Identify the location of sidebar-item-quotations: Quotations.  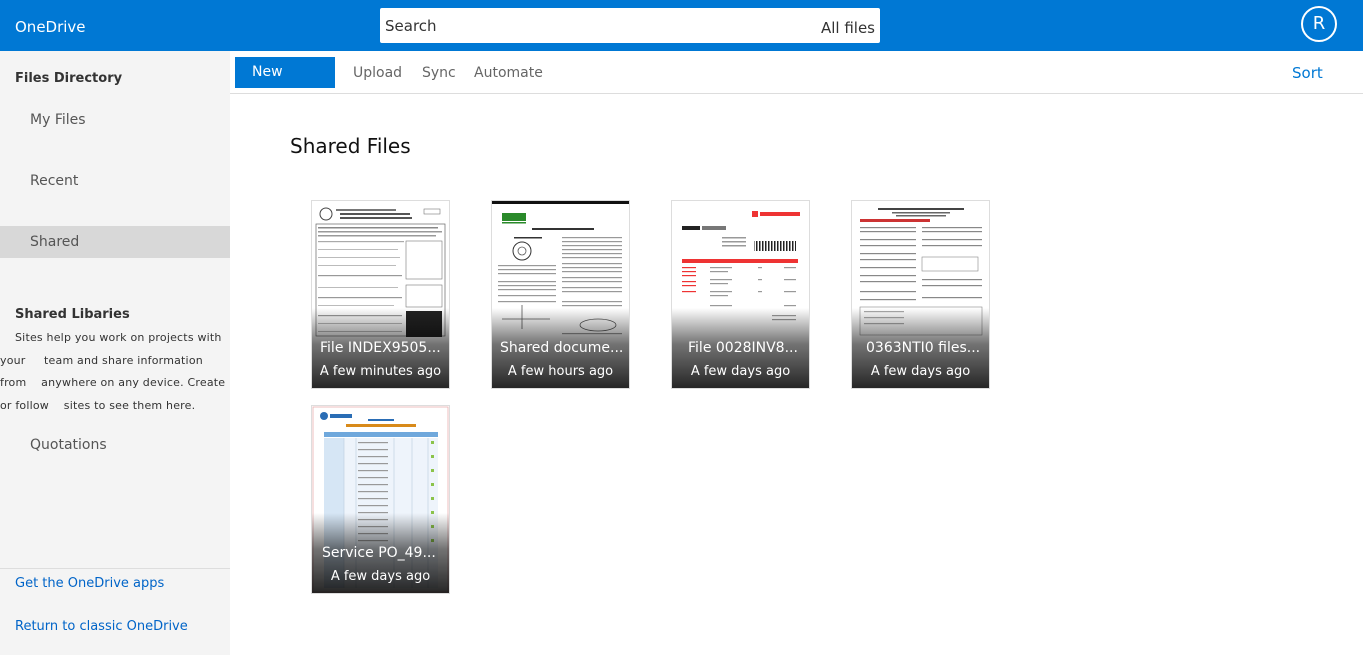
(115, 445).